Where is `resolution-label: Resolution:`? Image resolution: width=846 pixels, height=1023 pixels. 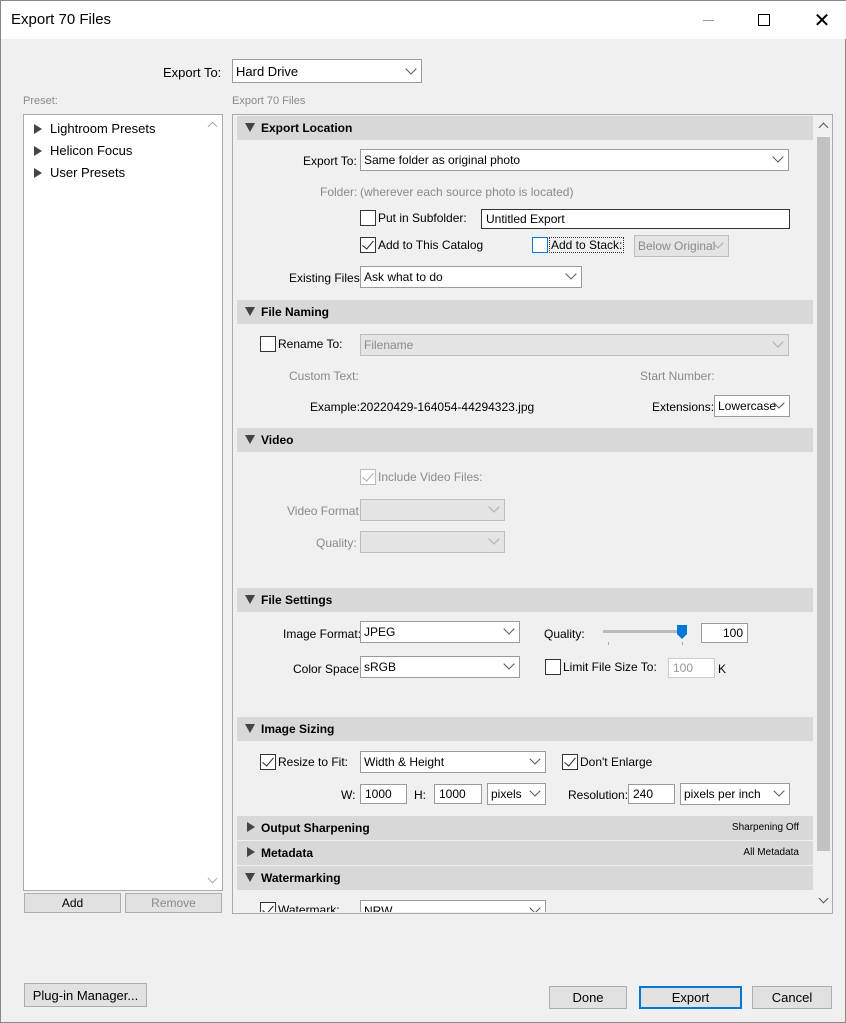 resolution-label: Resolution: is located at coordinates (598, 795).